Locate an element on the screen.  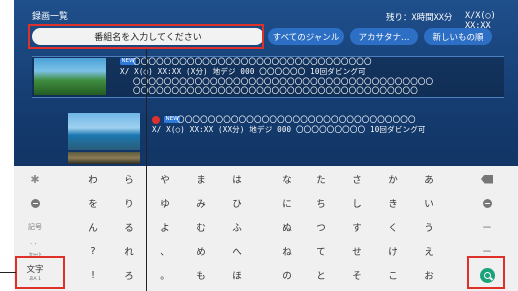
key-char: に is located at coordinates (287, 203).